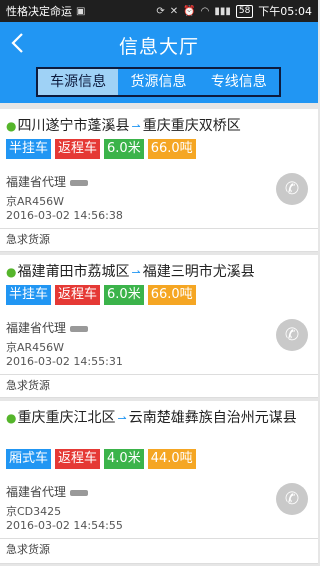 The width and height of the screenshot is (320, 566). Describe the element at coordinates (29, 459) in the screenshot. I see `vehicle-type-tag: 厢式车` at that location.